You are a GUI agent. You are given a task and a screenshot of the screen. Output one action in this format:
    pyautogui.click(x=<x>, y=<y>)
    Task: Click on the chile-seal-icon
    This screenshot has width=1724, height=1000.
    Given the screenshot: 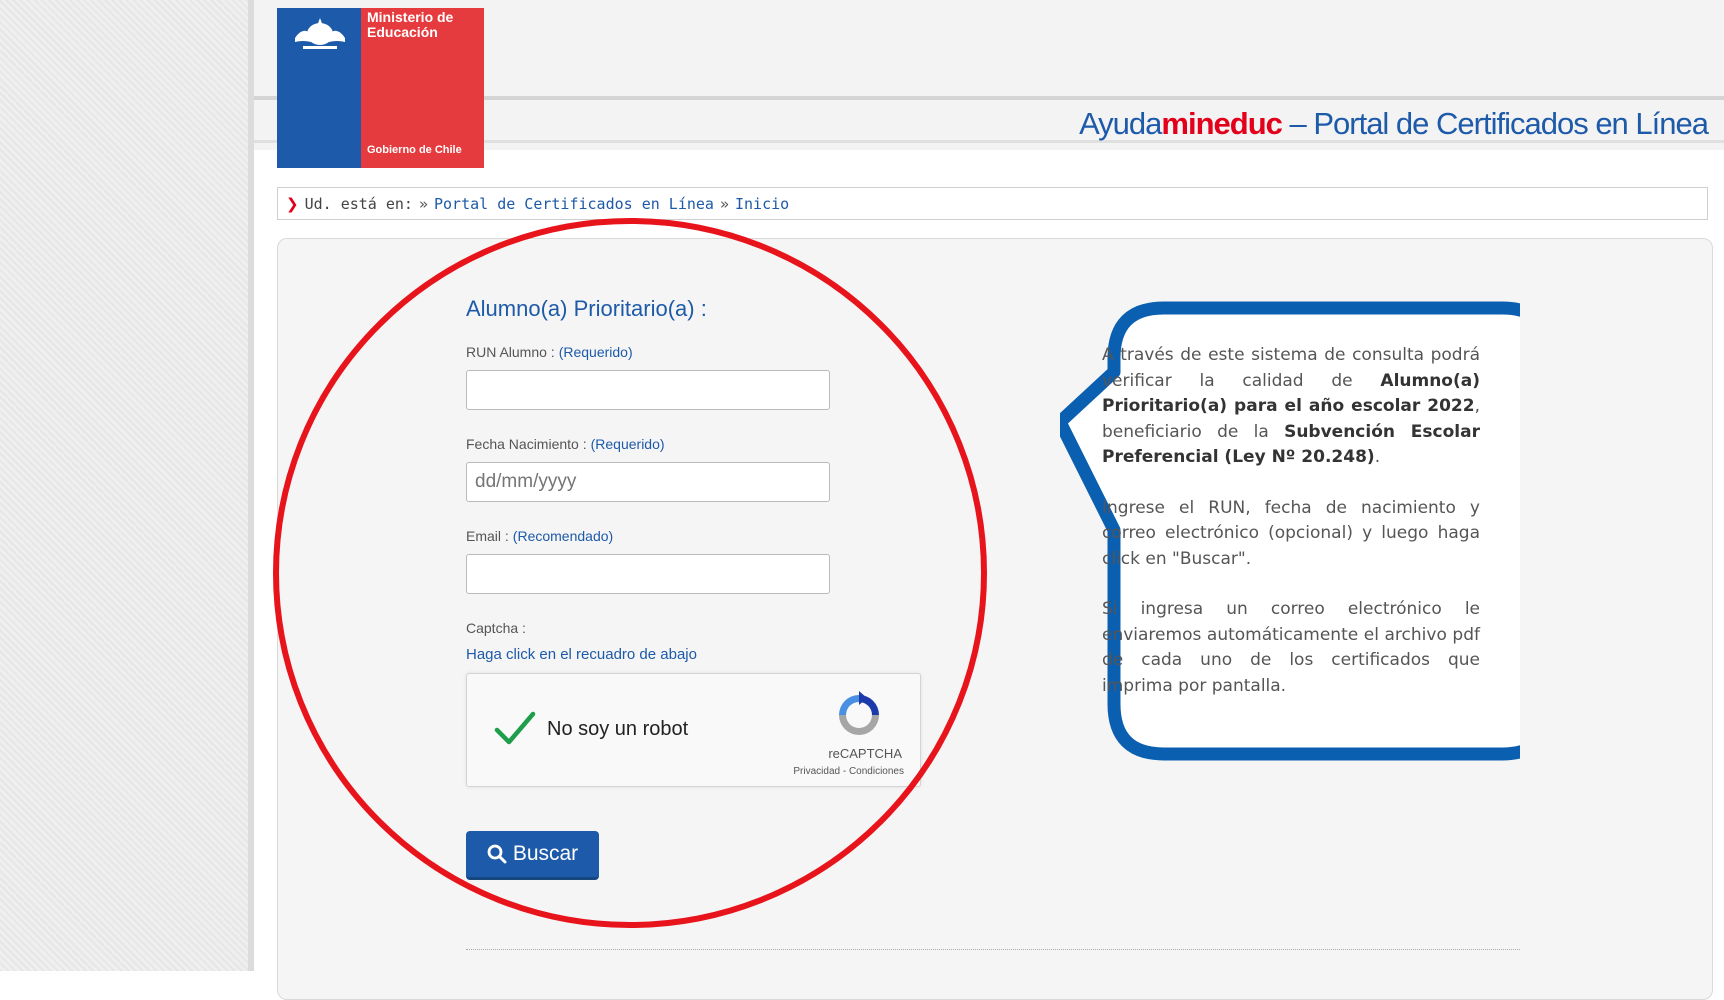 What is the action you would take?
    pyautogui.click(x=320, y=33)
    